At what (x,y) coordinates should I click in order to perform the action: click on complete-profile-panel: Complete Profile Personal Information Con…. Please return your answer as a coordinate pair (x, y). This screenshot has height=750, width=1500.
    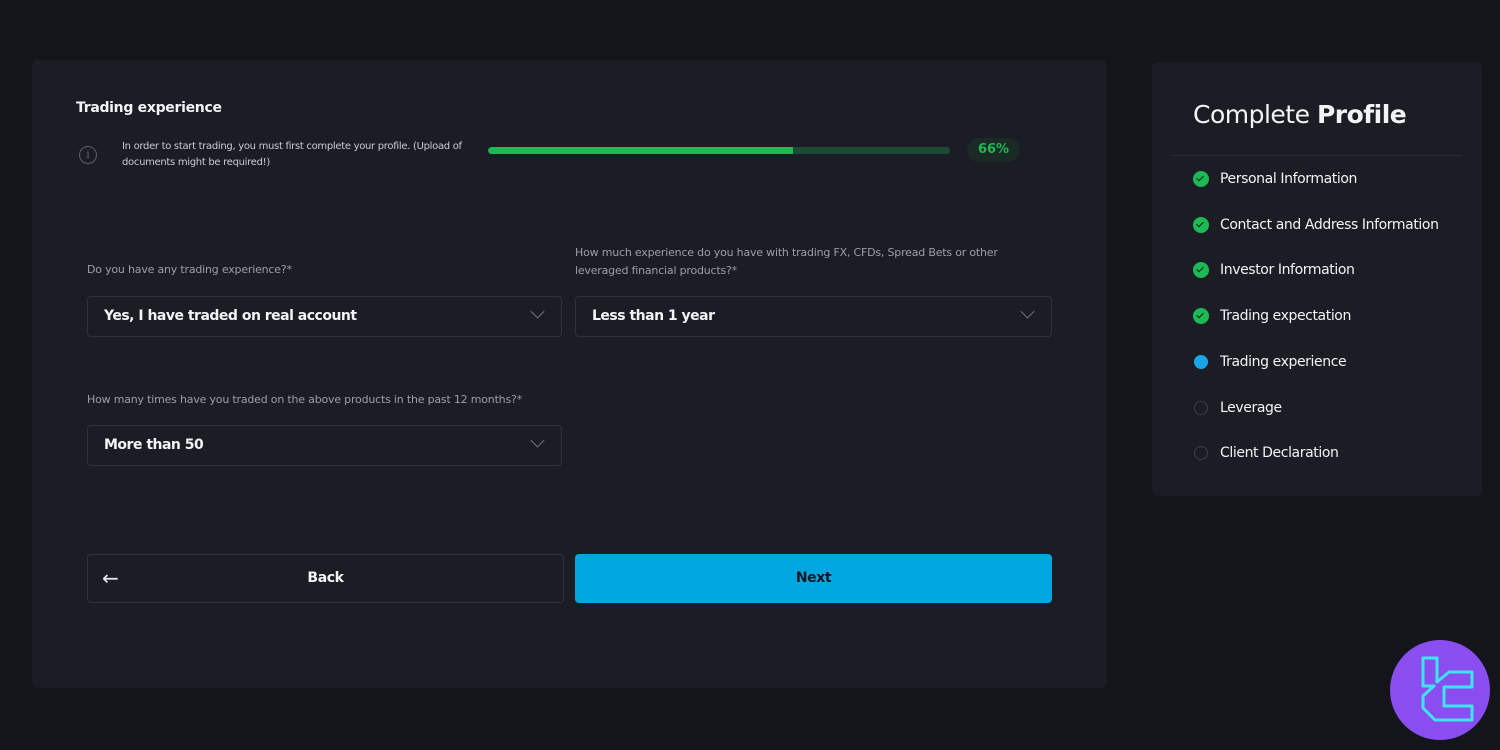
    Looking at the image, I should click on (1317, 279).